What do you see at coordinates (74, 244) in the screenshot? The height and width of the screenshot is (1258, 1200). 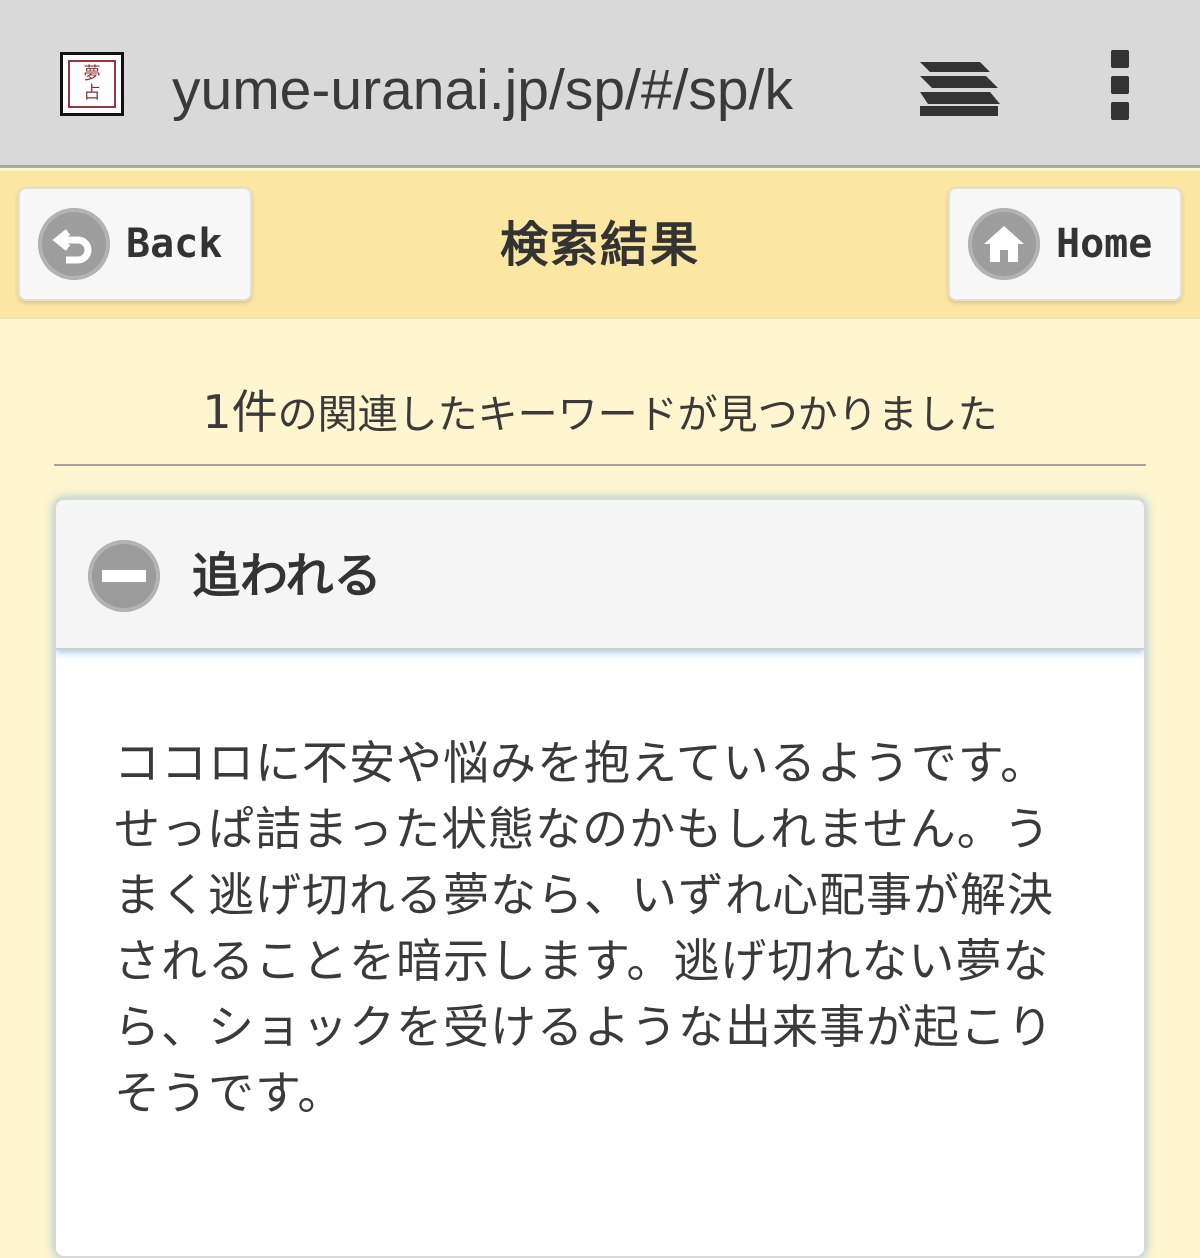 I see `back-arrow-icon` at bounding box center [74, 244].